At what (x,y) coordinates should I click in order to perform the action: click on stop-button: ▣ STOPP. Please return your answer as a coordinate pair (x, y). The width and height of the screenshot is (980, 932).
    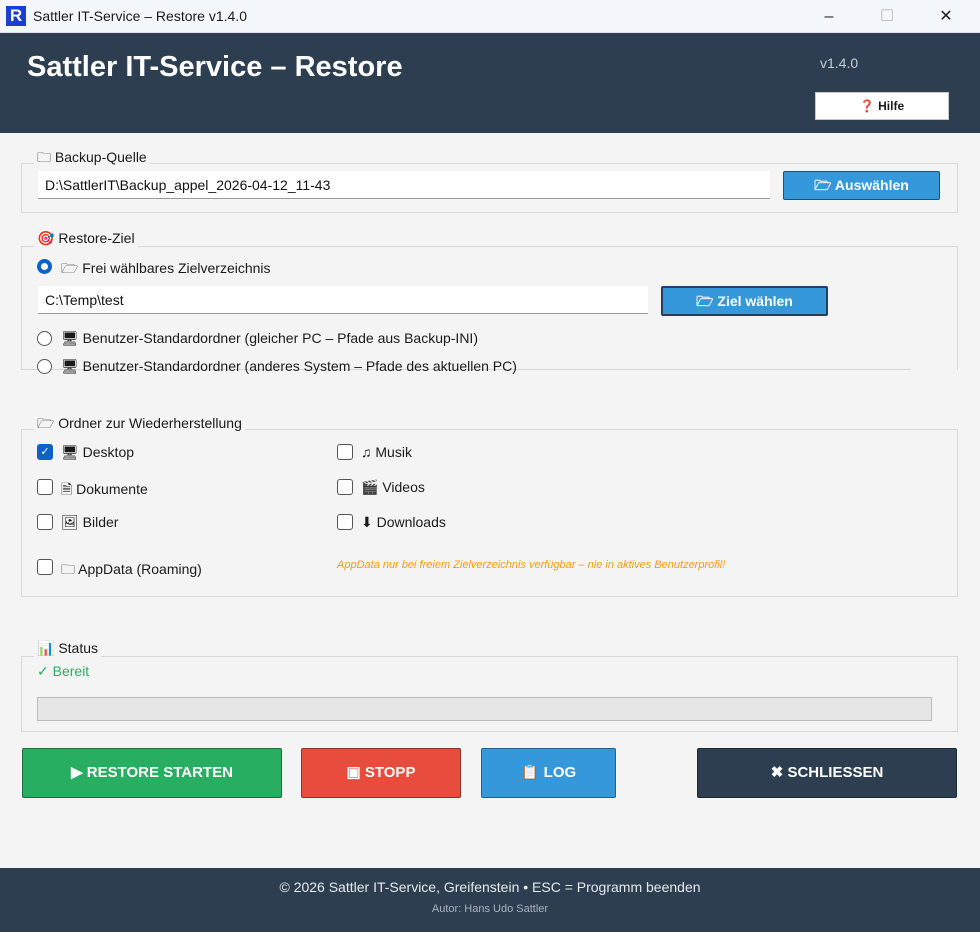
    Looking at the image, I should click on (381, 773).